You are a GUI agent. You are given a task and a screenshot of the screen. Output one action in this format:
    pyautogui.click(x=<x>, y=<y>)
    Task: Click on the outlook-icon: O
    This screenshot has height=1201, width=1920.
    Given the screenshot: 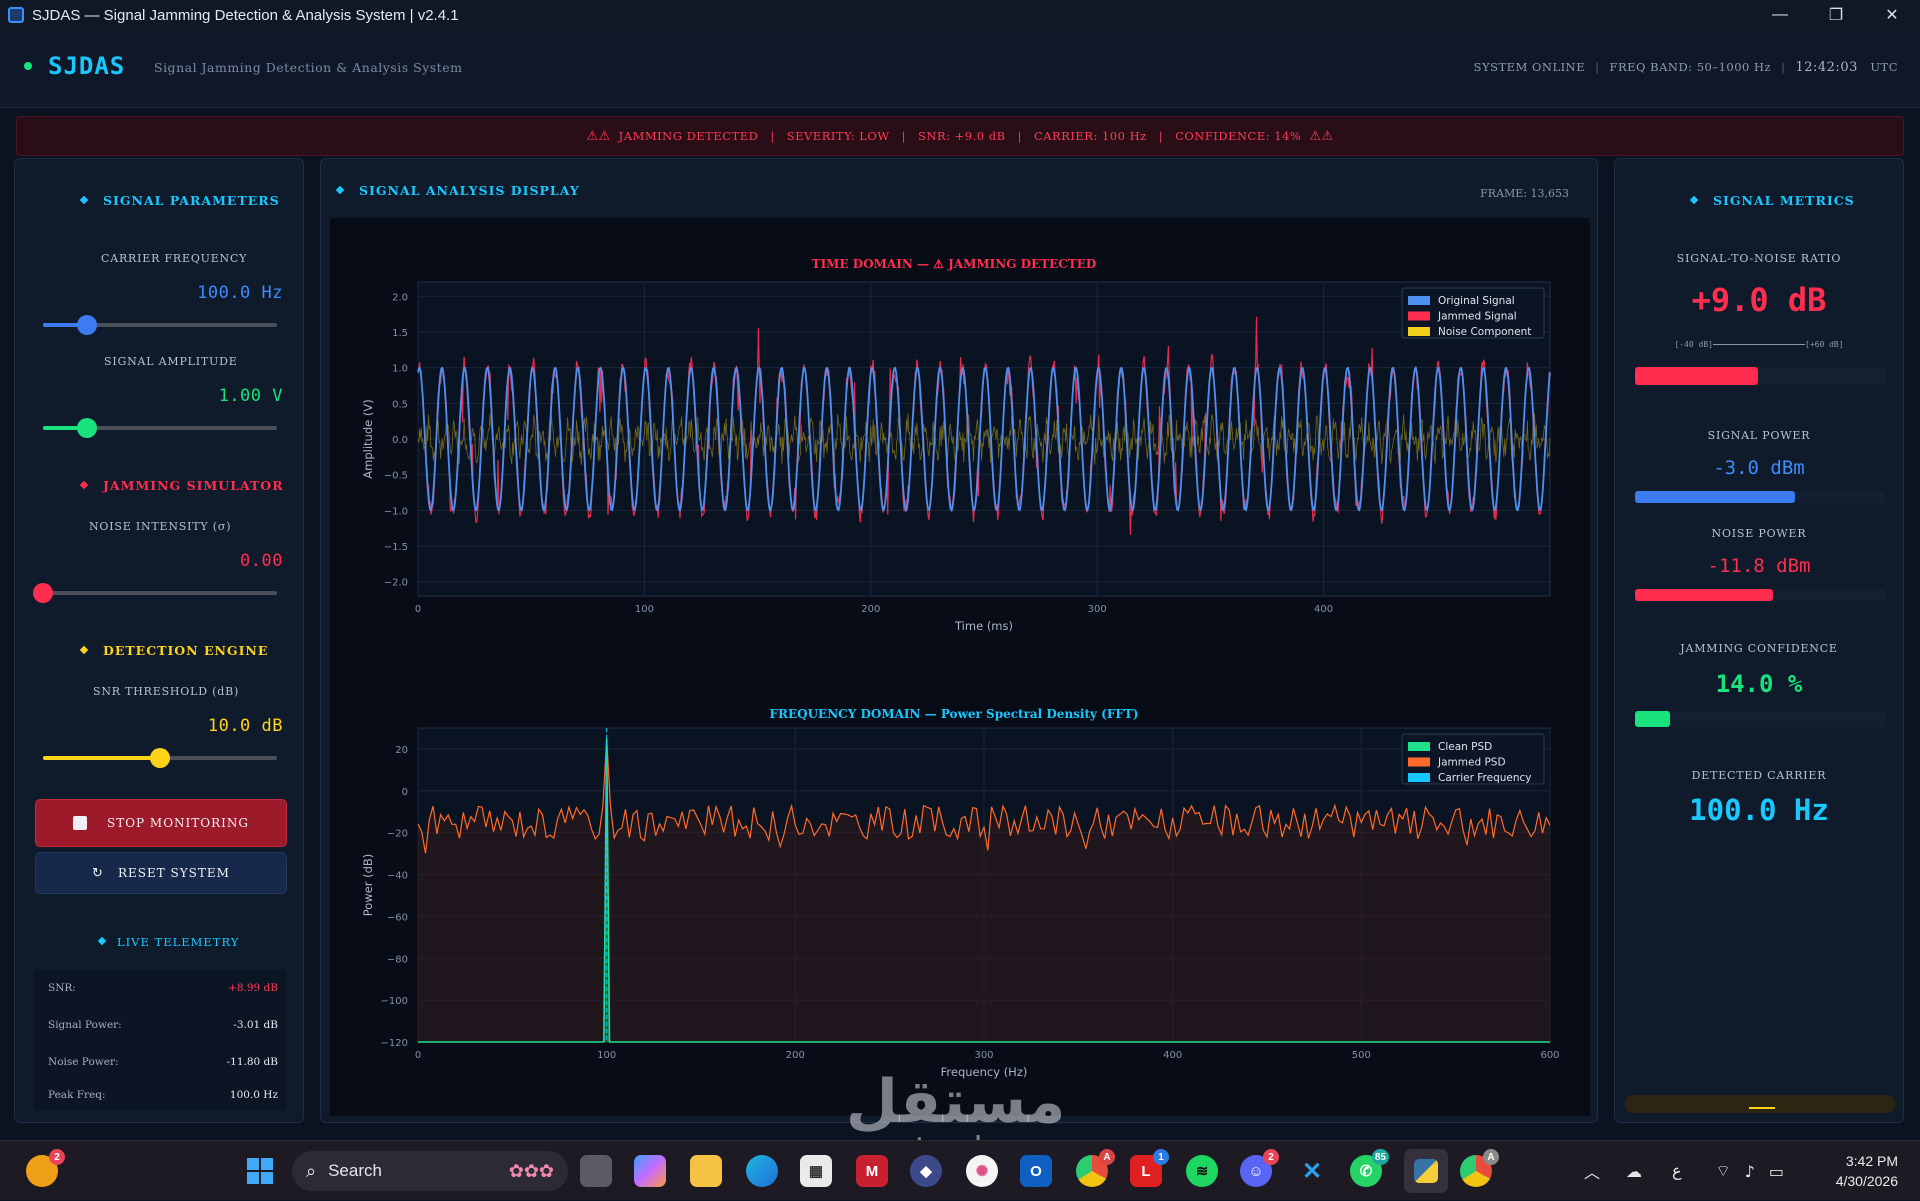 What is the action you would take?
    pyautogui.click(x=1036, y=1171)
    